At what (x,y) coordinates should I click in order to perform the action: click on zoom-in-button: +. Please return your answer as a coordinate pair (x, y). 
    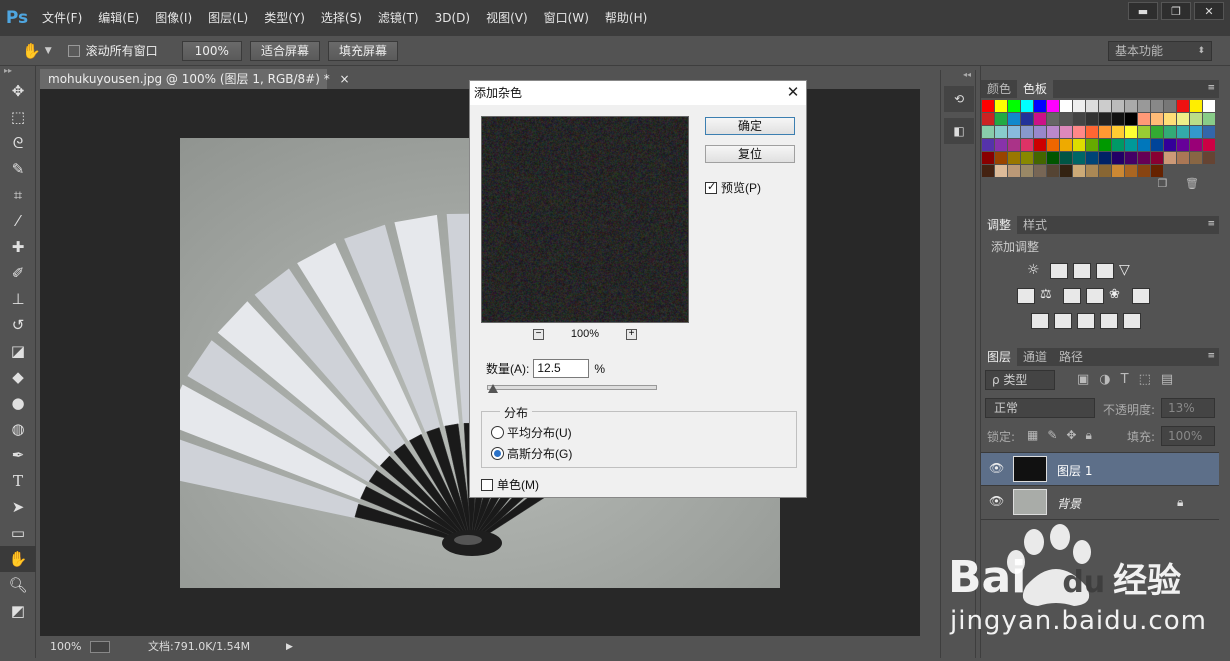
    Looking at the image, I should click on (631, 334).